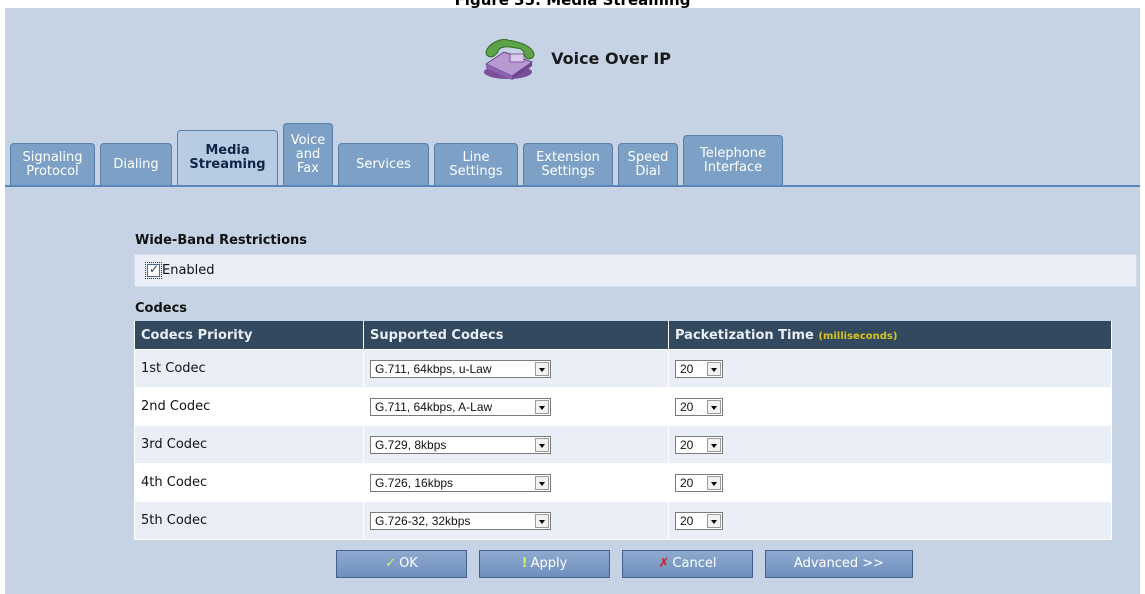 The image size is (1145, 594). I want to click on page-header: Voice Over IP, so click(572, 58).